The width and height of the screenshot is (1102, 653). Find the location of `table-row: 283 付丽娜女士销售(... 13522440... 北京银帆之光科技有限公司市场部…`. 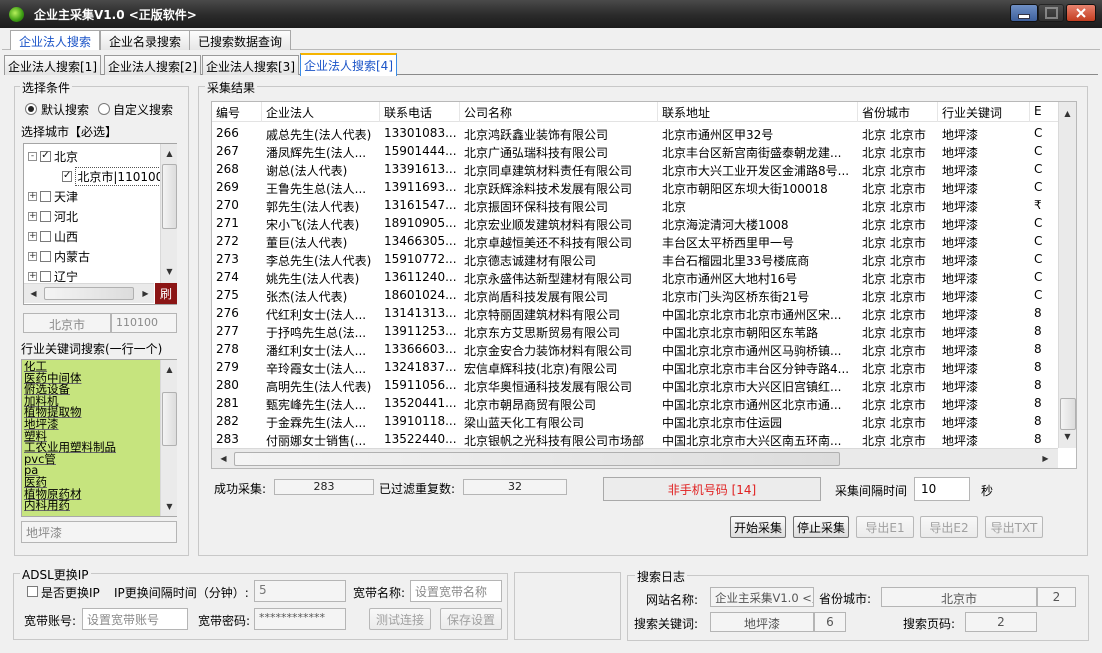

table-row: 283 付丽娜女士销售(... 13522440... 北京银帆之光科技有限公司市场部… is located at coordinates (635, 439).